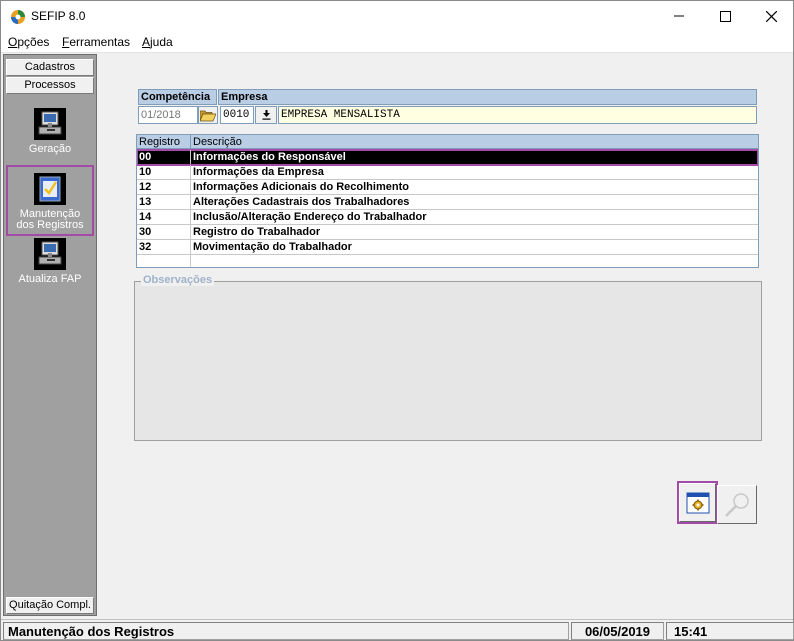 This screenshot has width=794, height=641. What do you see at coordinates (13, 42) in the screenshot?
I see `menu-opcoes-mnemonic: O` at bounding box center [13, 42].